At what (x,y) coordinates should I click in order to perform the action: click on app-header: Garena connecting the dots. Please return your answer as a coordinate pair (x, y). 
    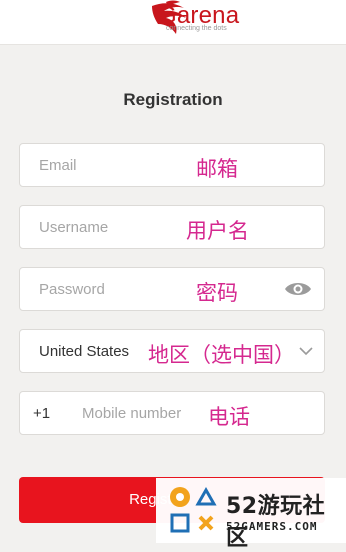
    Looking at the image, I should click on (173, 22).